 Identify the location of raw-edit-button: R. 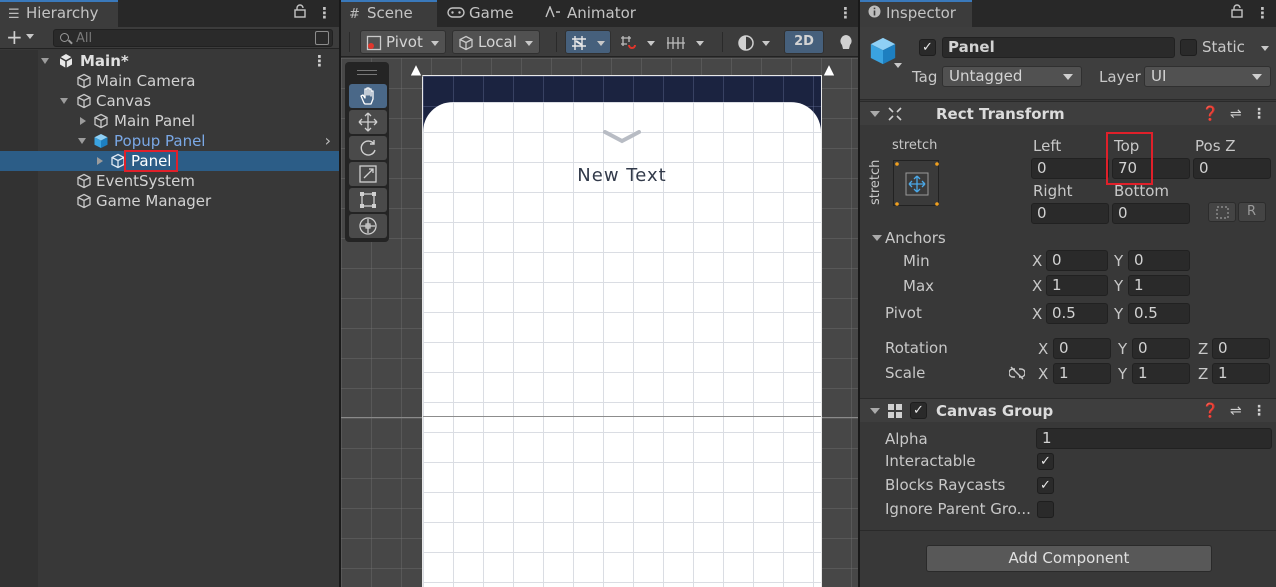
(1252, 212).